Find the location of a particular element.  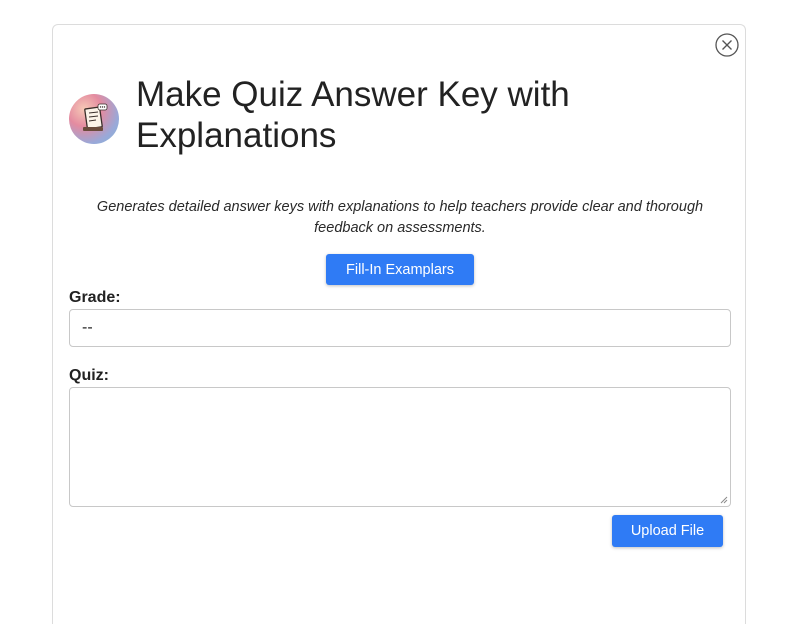

fill-in-examplars-button: Fill-In Examplars is located at coordinates (400, 269).